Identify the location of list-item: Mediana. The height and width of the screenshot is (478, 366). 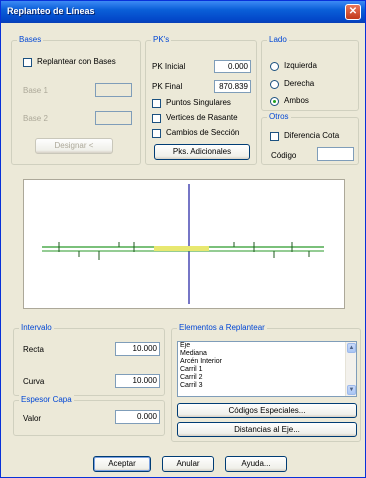
(267, 354).